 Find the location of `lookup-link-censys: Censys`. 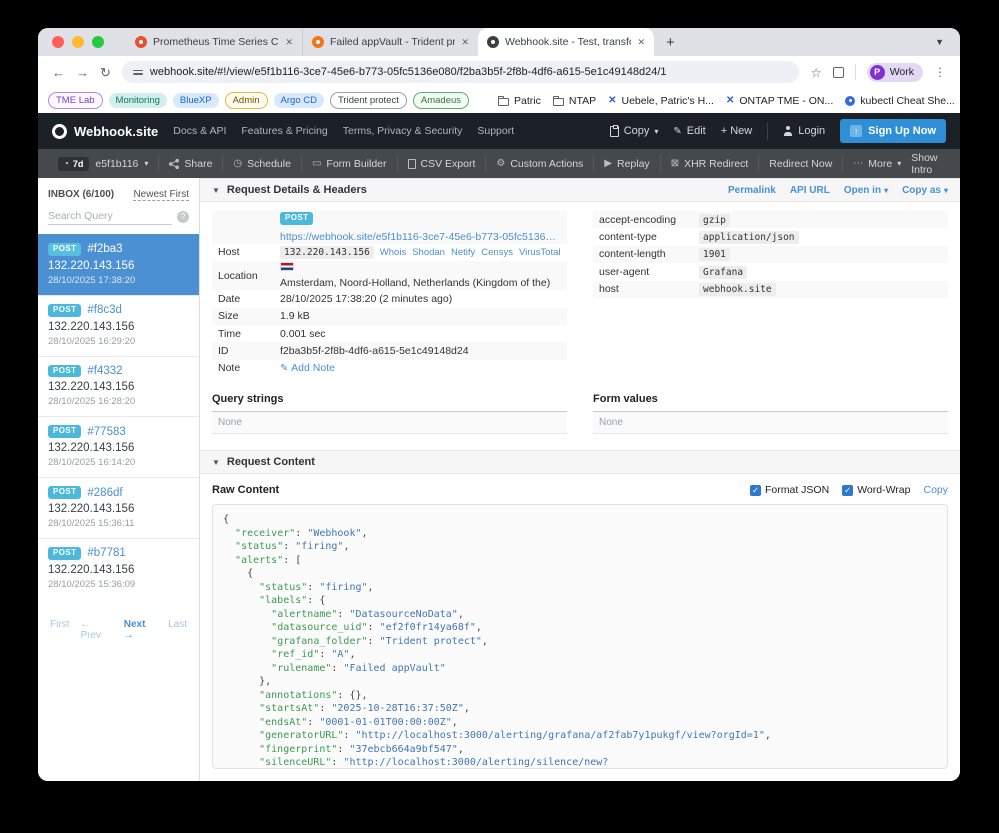

lookup-link-censys: Censys is located at coordinates (497, 252).